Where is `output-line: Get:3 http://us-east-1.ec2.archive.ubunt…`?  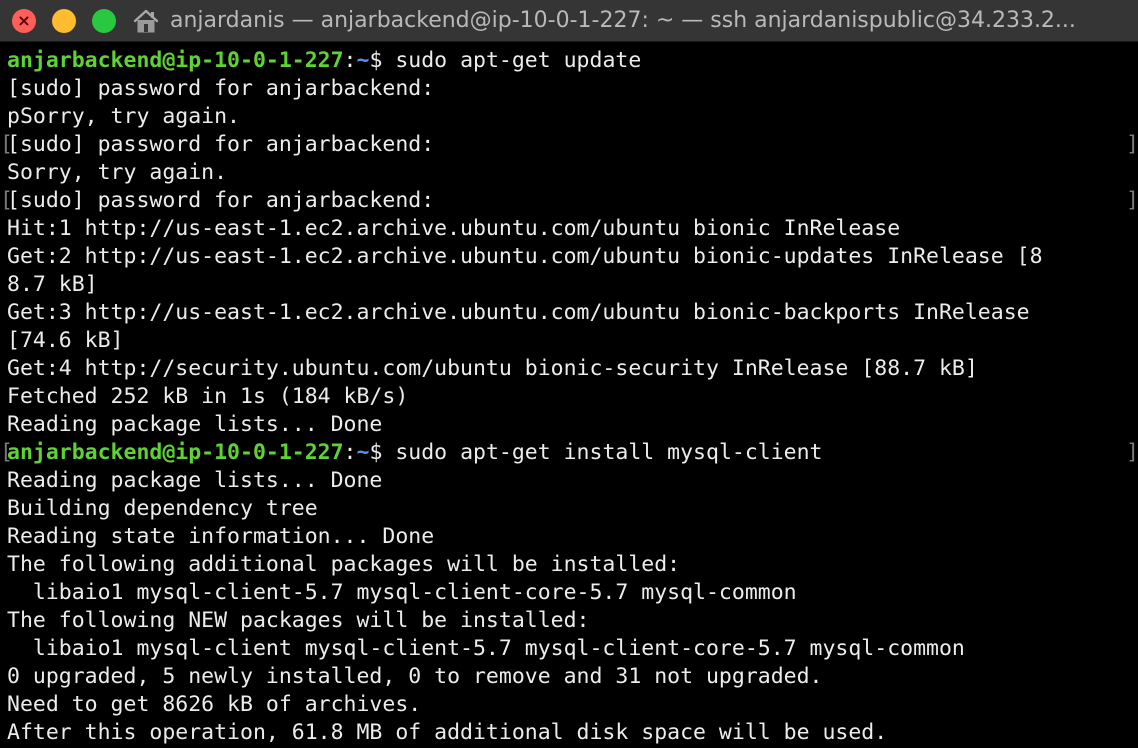 output-line: Get:3 http://us-east-1.ec2.archive.ubunt… is located at coordinates (518, 313).